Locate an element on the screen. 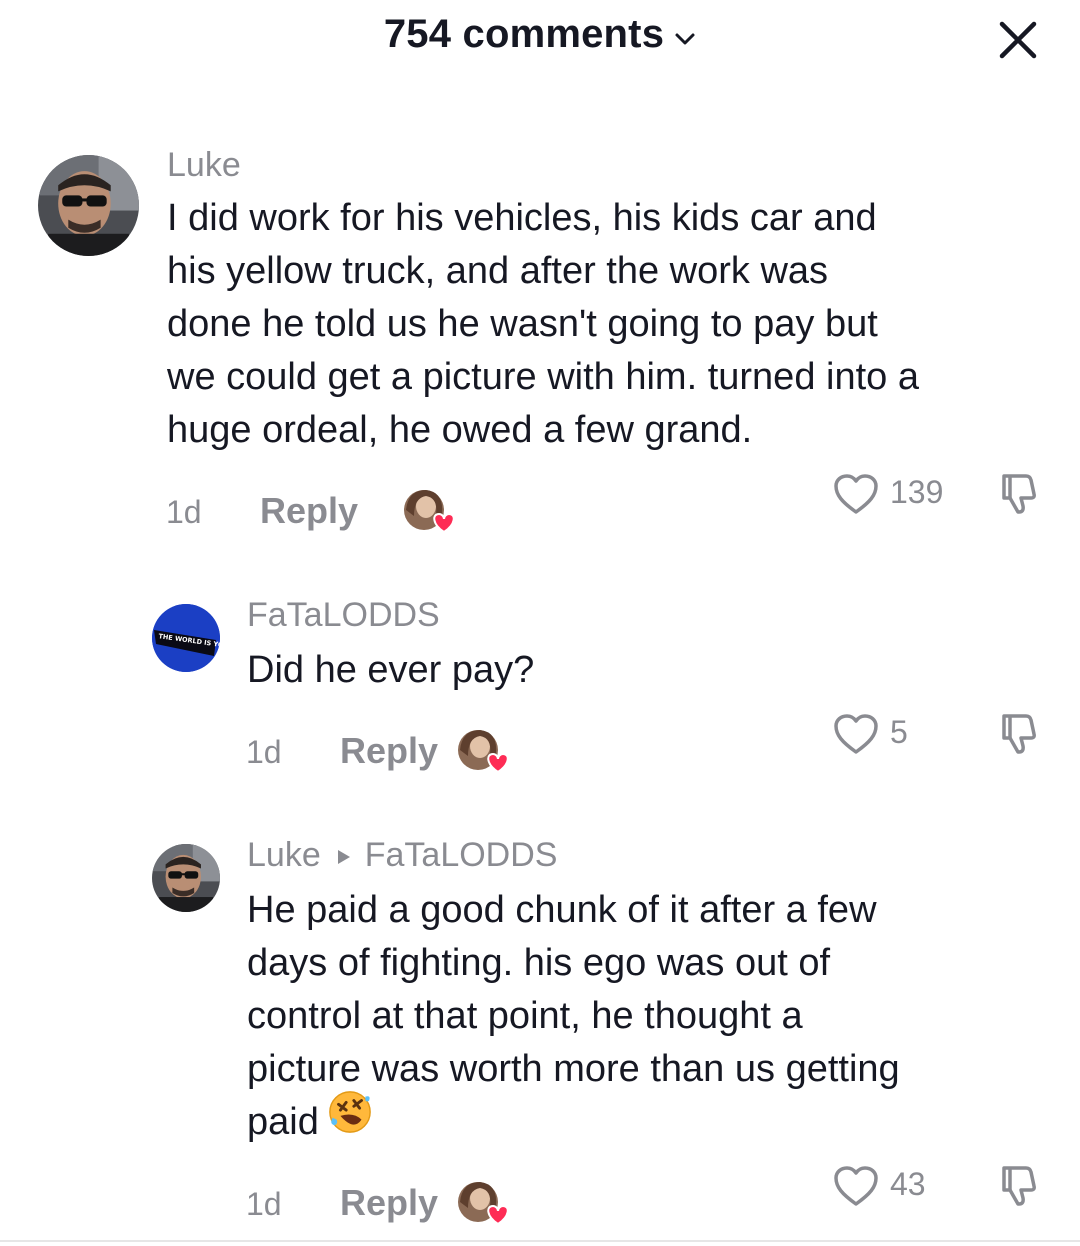  like-button: 139 is located at coordinates (892, 494).